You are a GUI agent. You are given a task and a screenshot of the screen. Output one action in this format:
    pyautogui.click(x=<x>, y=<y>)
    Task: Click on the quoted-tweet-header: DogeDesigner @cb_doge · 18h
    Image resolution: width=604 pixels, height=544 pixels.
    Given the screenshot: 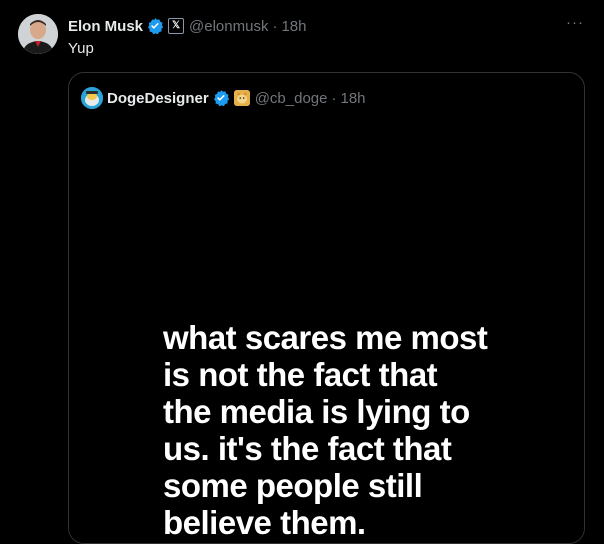 What is the action you would take?
    pyautogui.click(x=223, y=98)
    